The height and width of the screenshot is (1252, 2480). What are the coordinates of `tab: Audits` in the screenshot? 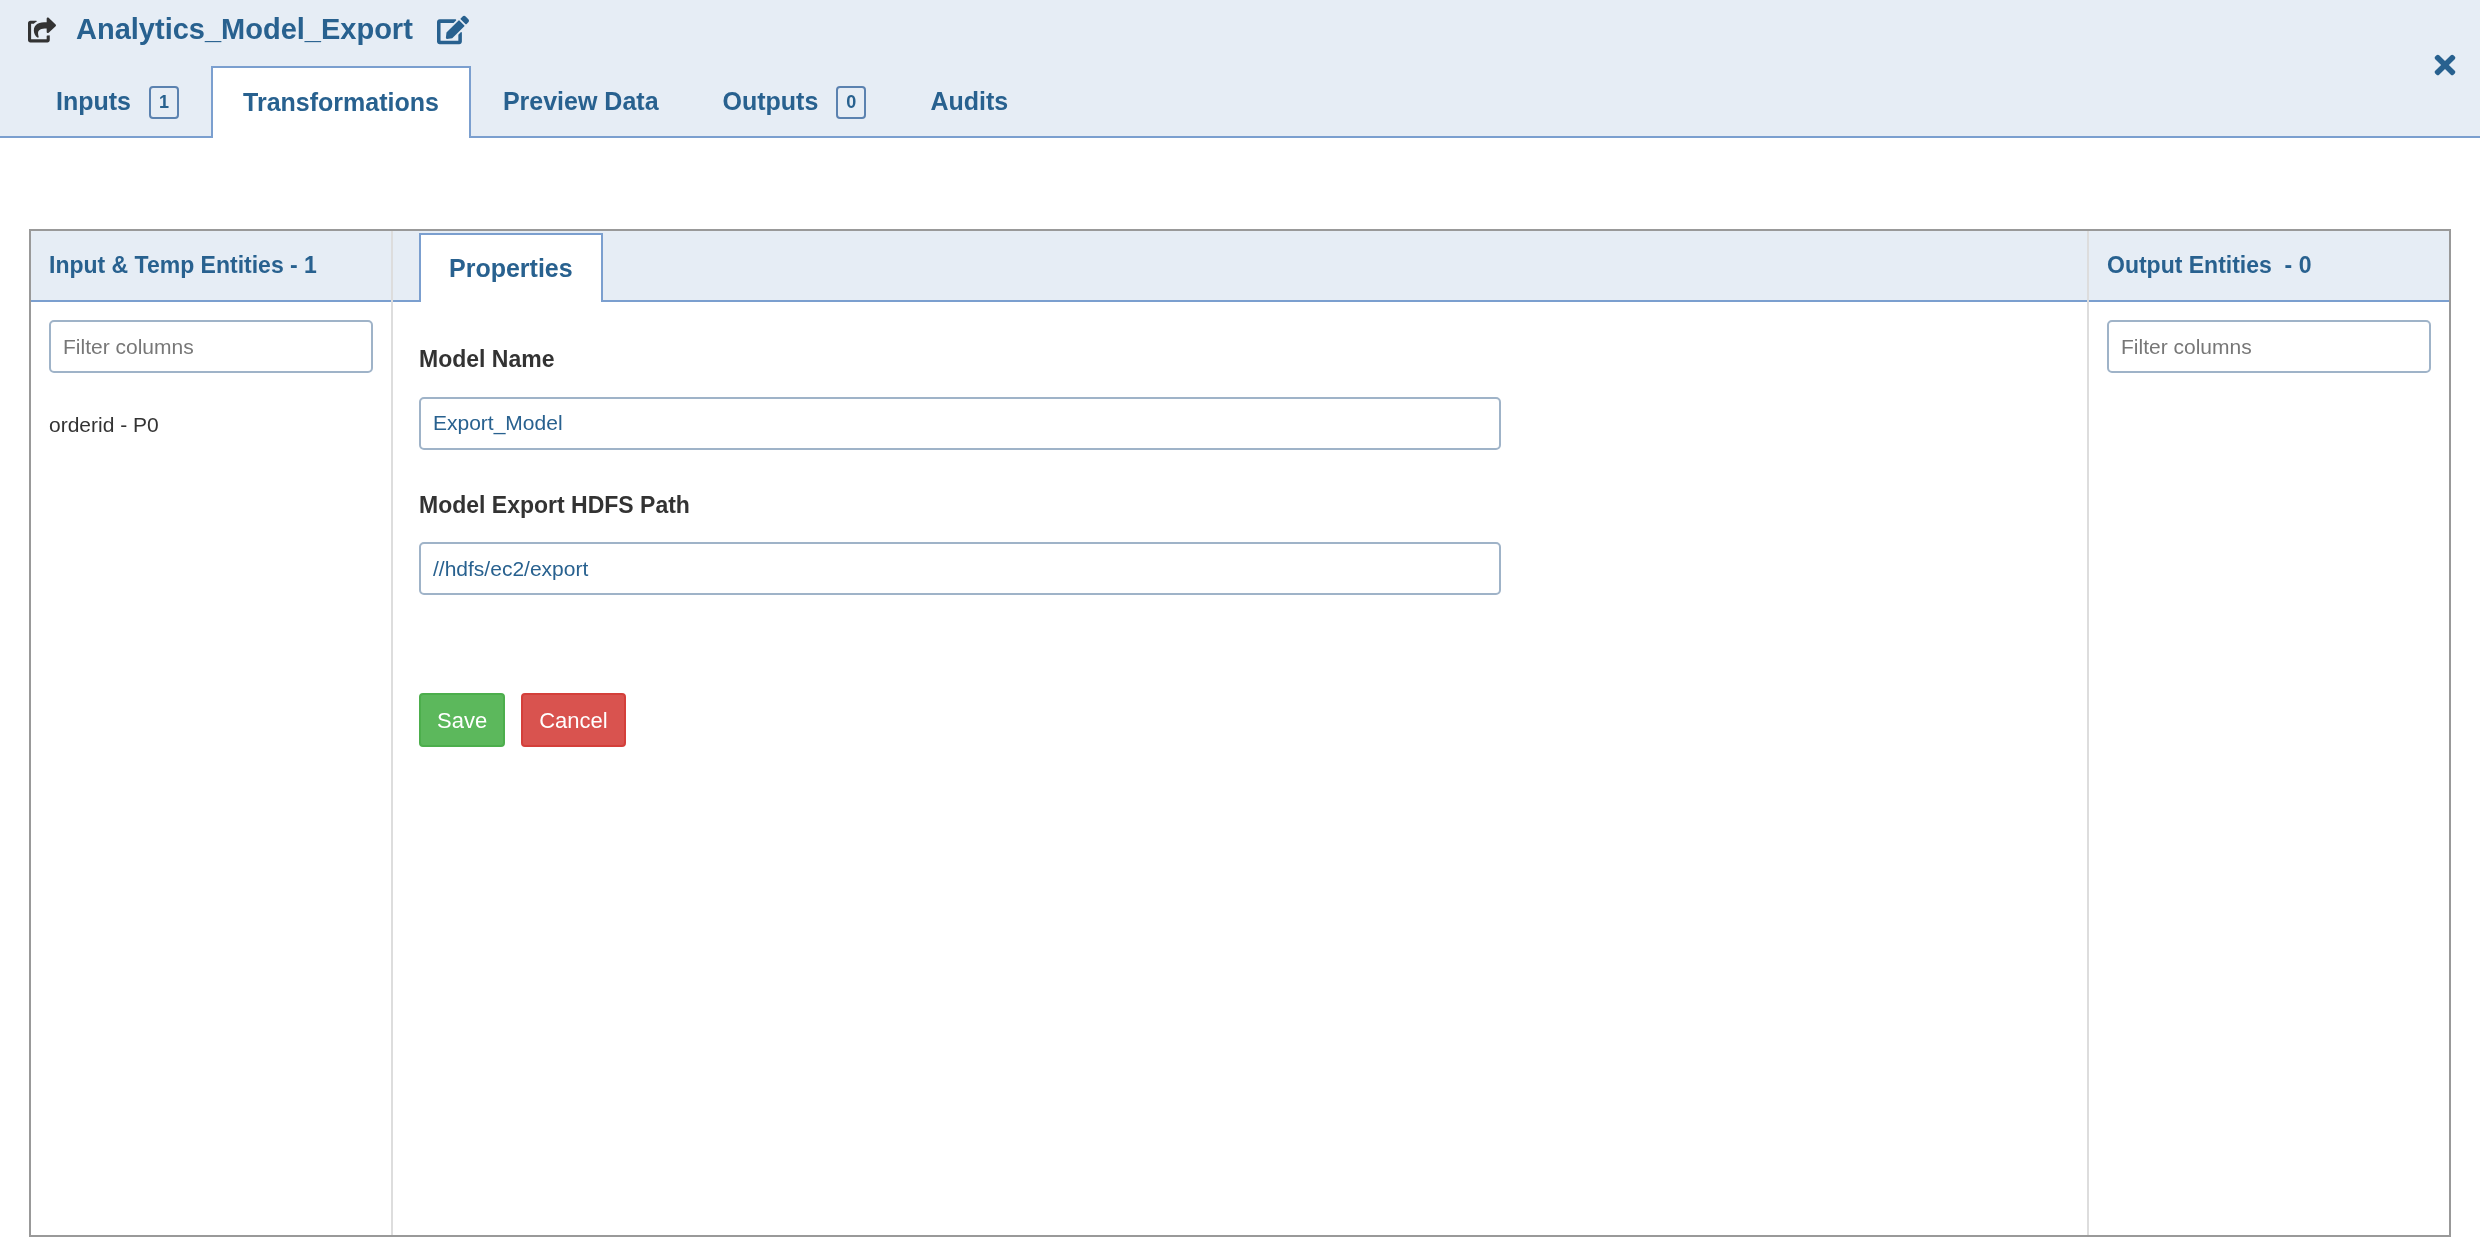 It's located at (969, 102).